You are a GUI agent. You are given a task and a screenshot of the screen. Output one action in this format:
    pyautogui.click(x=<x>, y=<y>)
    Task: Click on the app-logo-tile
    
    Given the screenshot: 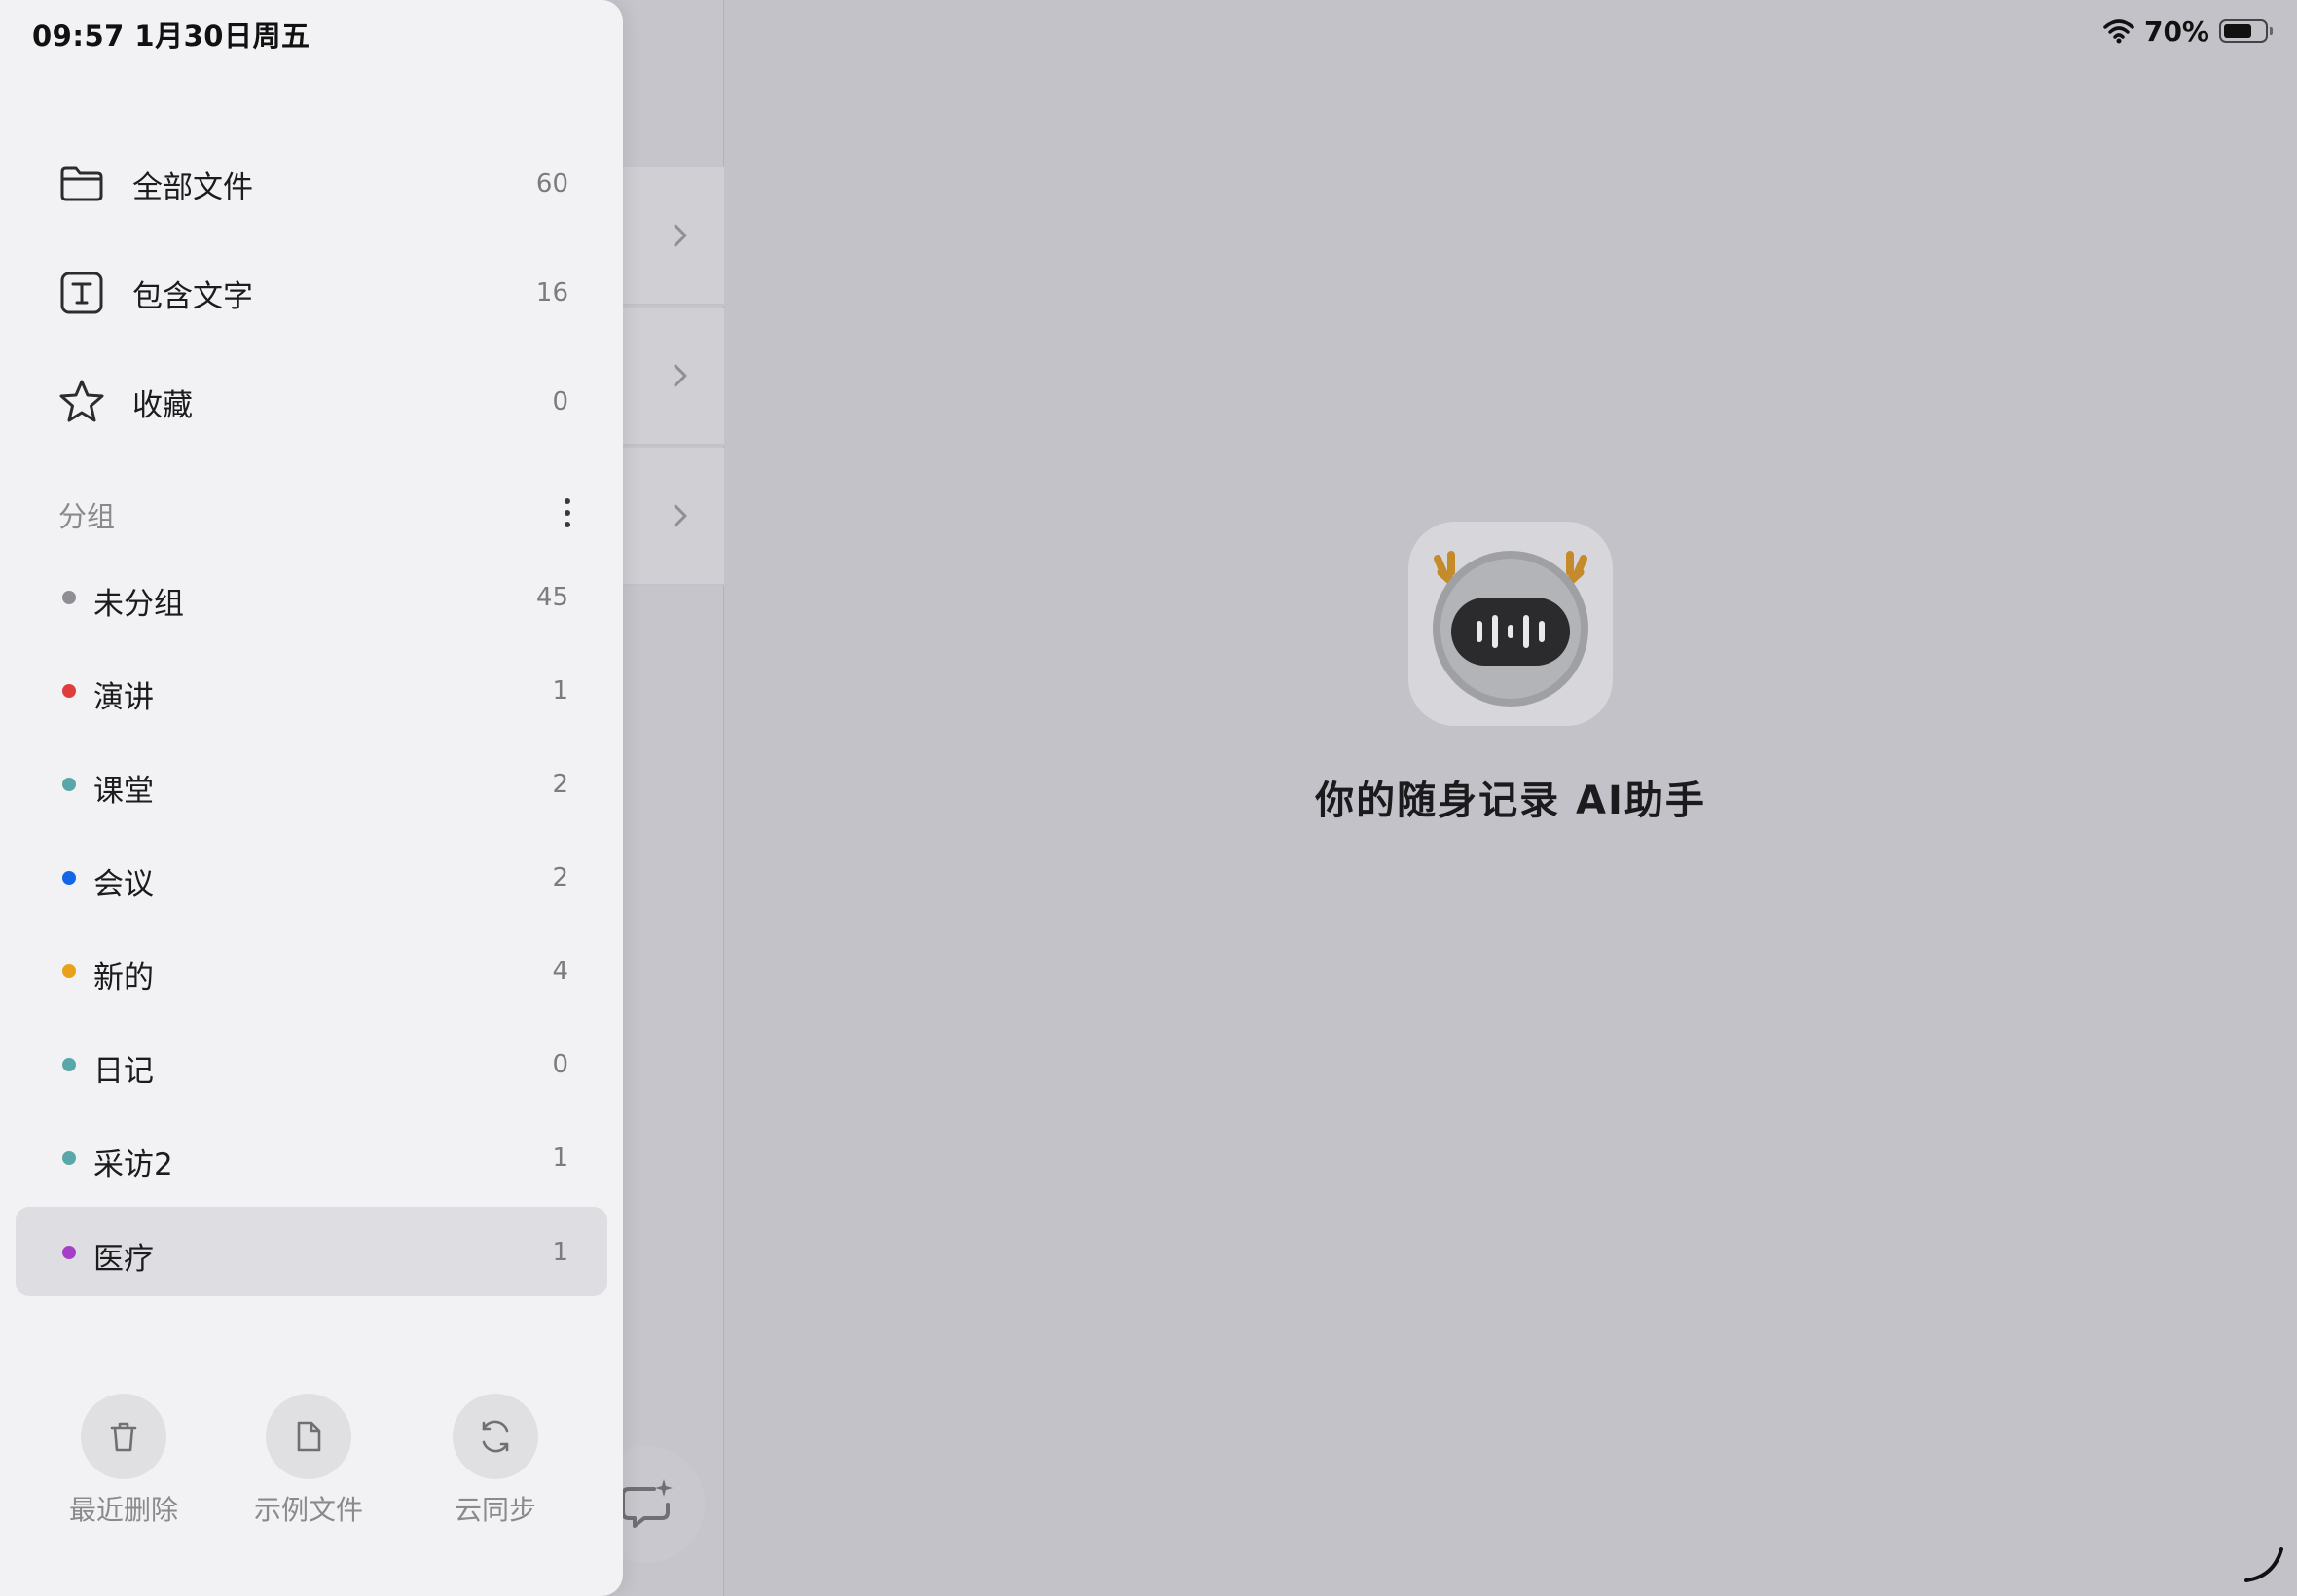 What is the action you would take?
    pyautogui.click(x=1510, y=624)
    